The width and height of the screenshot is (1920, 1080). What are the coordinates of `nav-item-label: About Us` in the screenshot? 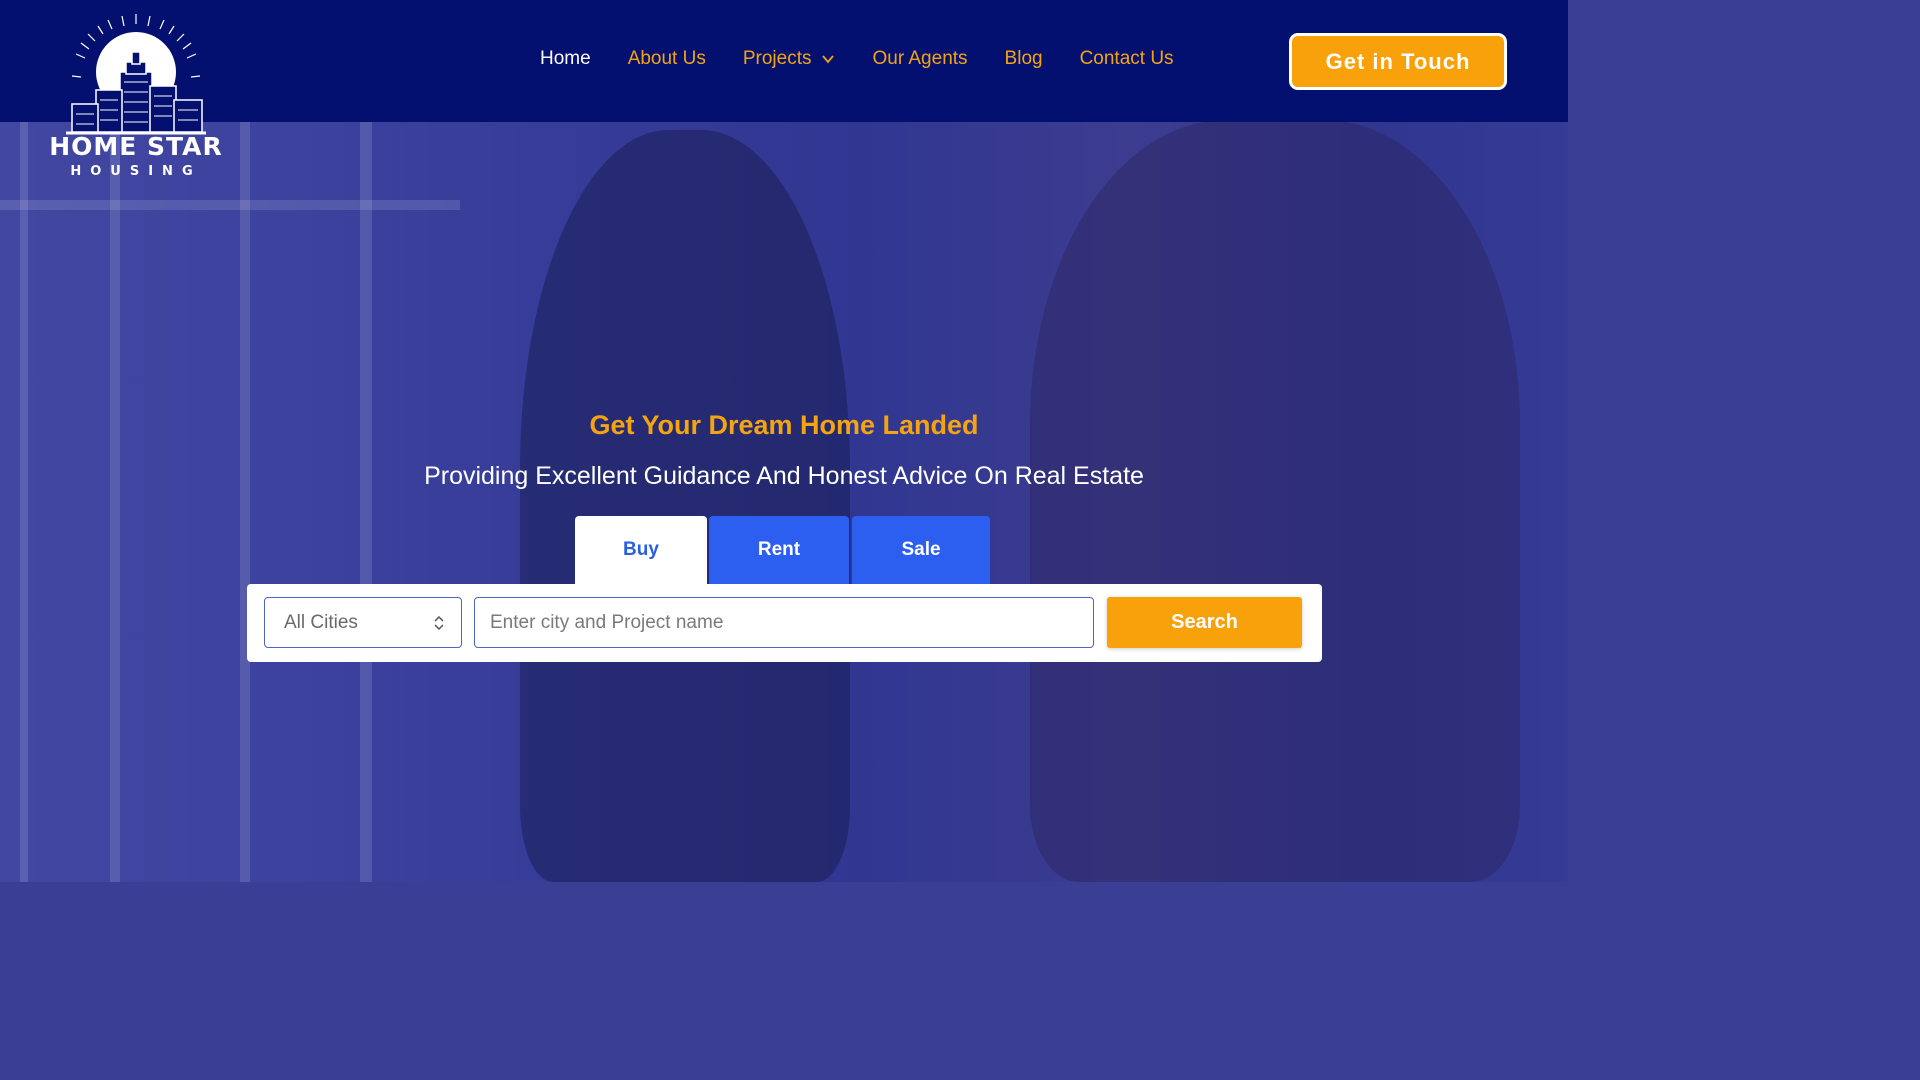 It's located at (666, 58).